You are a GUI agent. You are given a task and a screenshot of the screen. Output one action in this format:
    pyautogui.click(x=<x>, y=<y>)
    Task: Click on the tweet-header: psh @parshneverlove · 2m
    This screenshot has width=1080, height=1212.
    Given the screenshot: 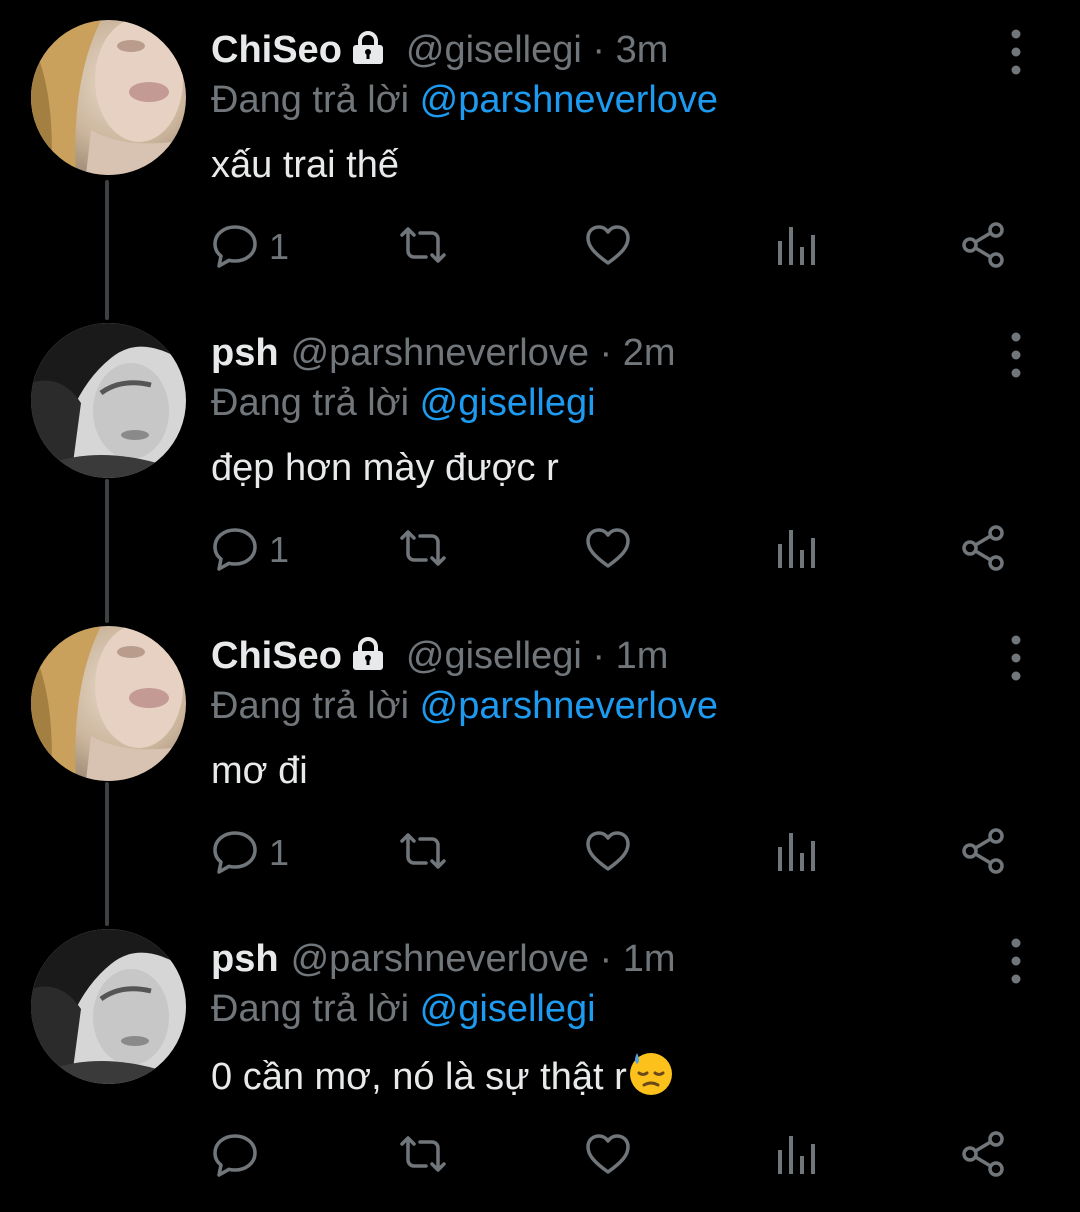 What is the action you would take?
    pyautogui.click(x=443, y=353)
    